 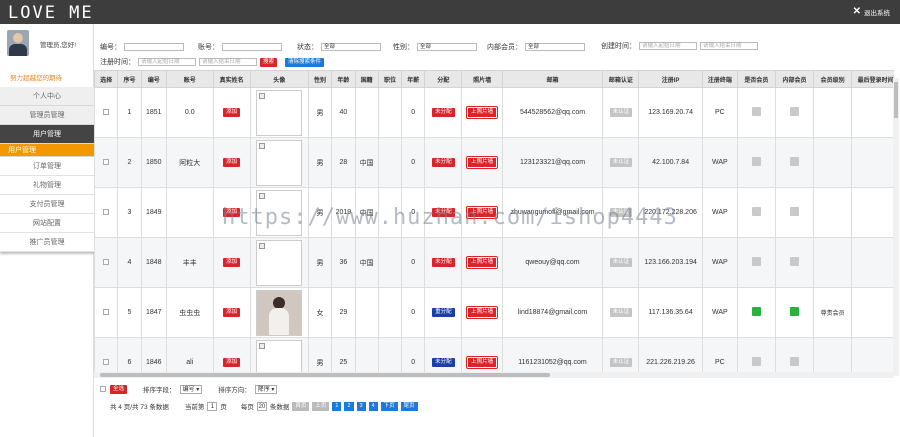 What do you see at coordinates (51, 13) in the screenshot?
I see `brand-logo: LOVE ME` at bounding box center [51, 13].